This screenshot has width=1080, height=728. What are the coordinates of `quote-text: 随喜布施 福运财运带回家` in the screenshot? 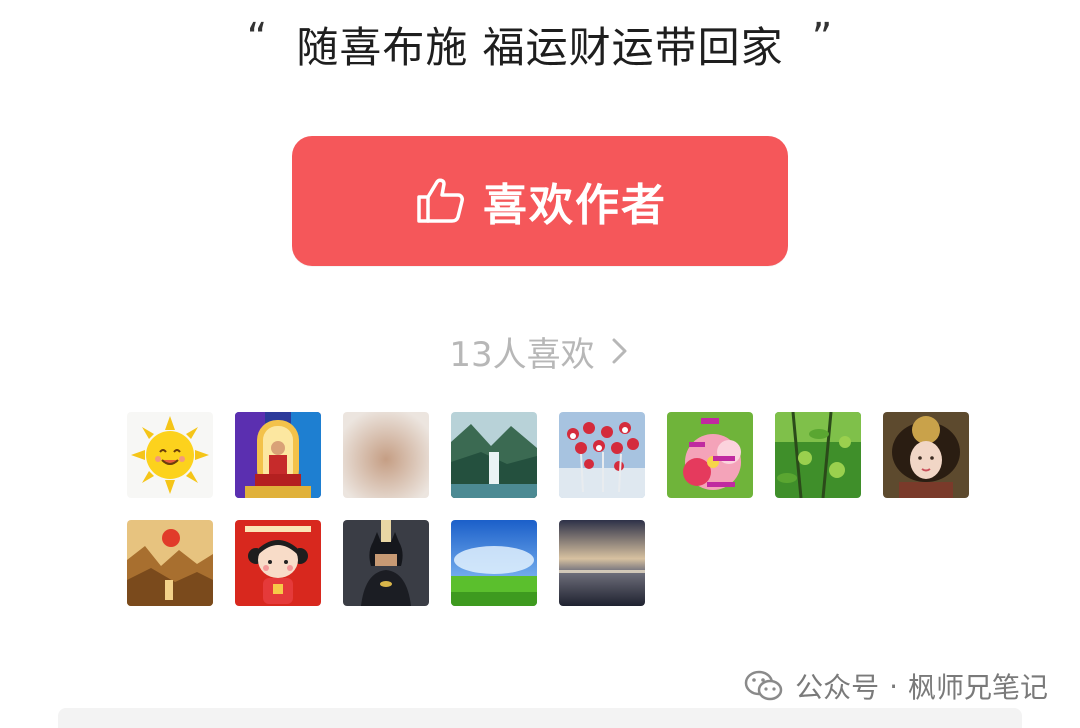 It's located at (540, 47).